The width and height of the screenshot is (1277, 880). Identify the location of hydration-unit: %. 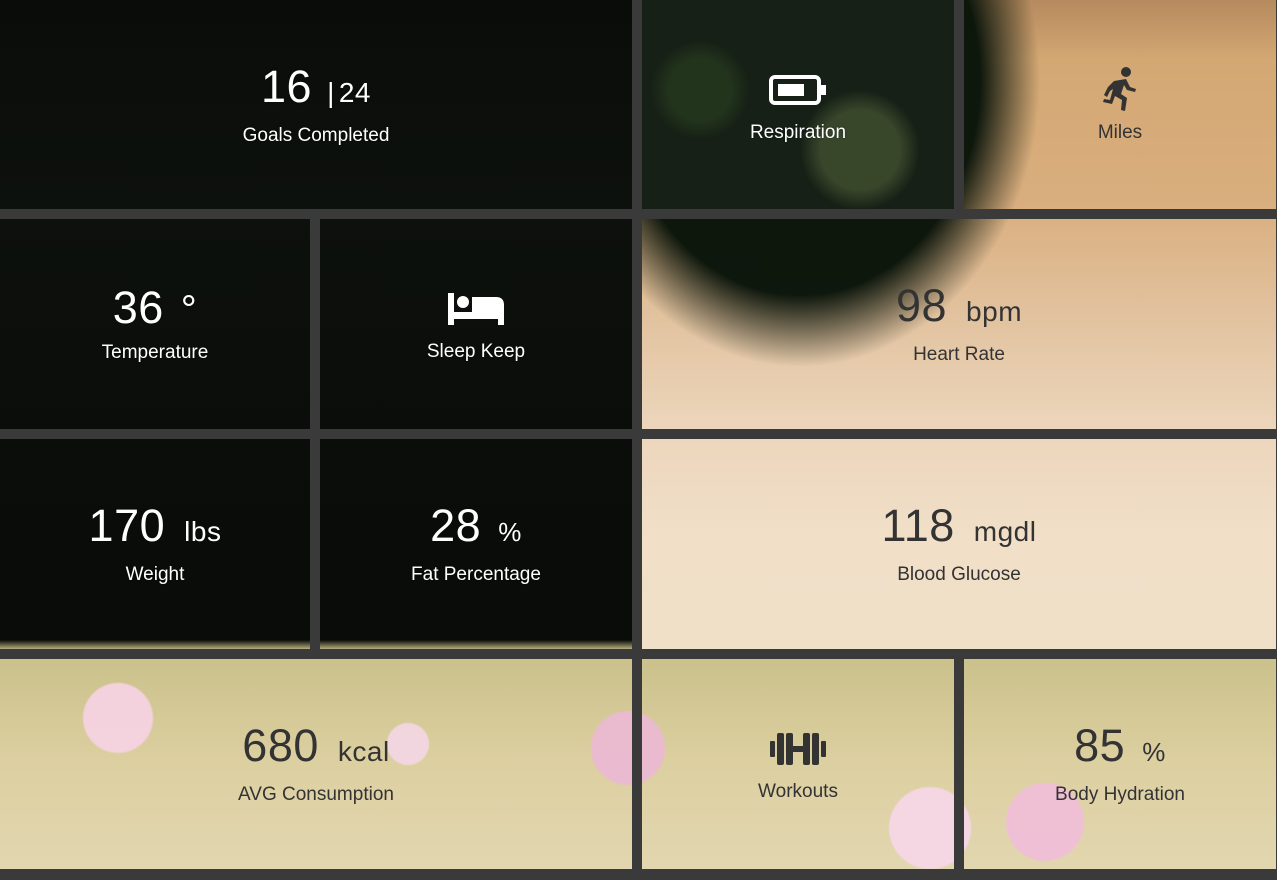
(1154, 752).